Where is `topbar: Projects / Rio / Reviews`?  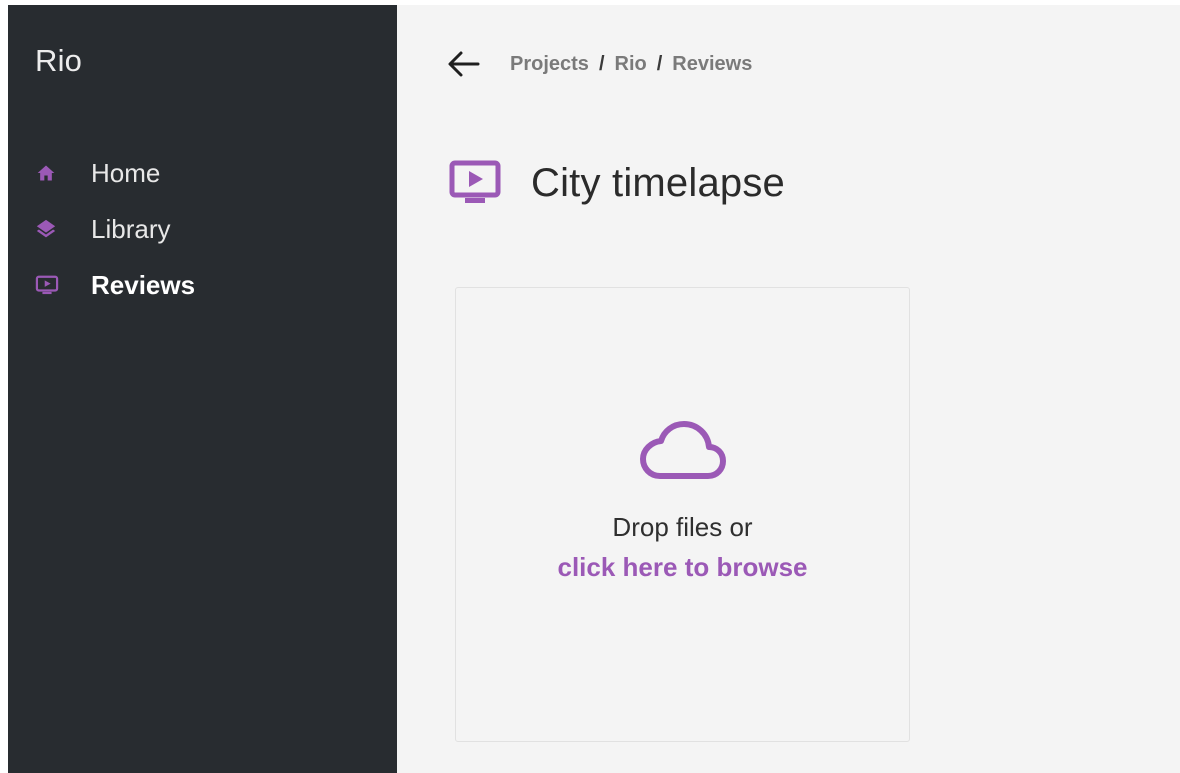
topbar: Projects / Rio / Reviews is located at coordinates (600, 64).